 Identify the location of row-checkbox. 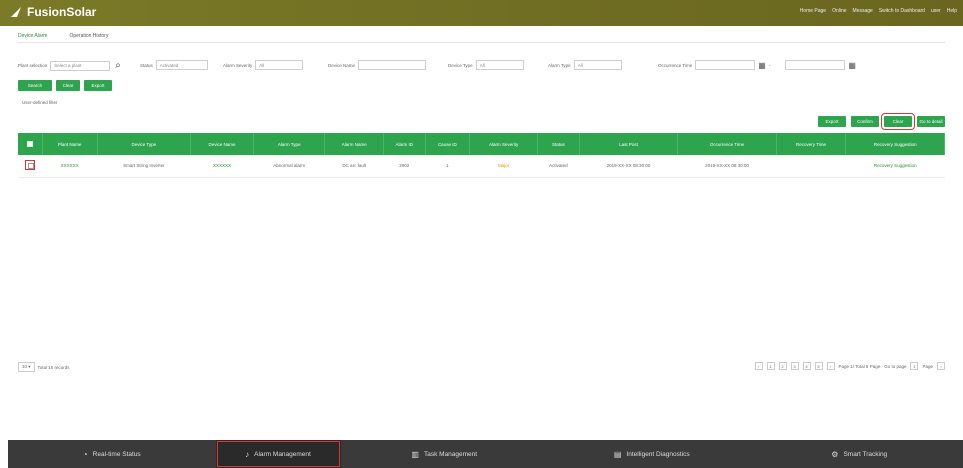
(30, 165).